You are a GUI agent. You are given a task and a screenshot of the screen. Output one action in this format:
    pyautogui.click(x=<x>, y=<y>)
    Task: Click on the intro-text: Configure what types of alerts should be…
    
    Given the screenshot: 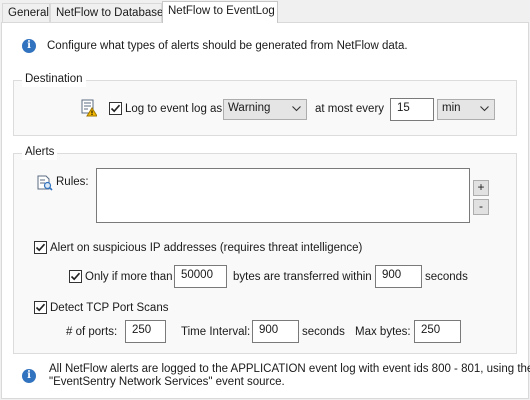 What is the action you would take?
    pyautogui.click(x=227, y=46)
    